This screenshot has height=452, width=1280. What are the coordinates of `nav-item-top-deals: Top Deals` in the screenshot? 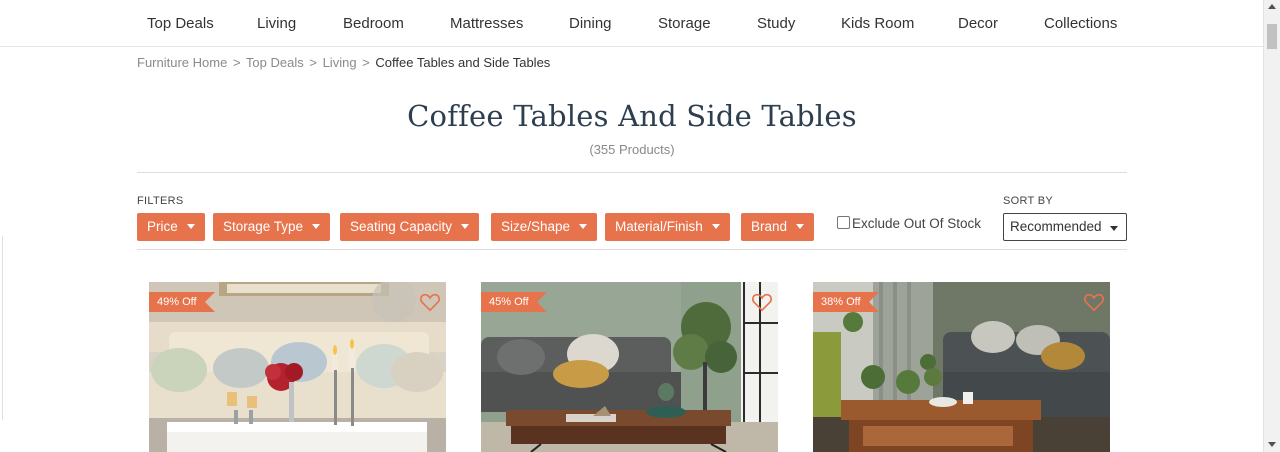 It's located at (180, 23).